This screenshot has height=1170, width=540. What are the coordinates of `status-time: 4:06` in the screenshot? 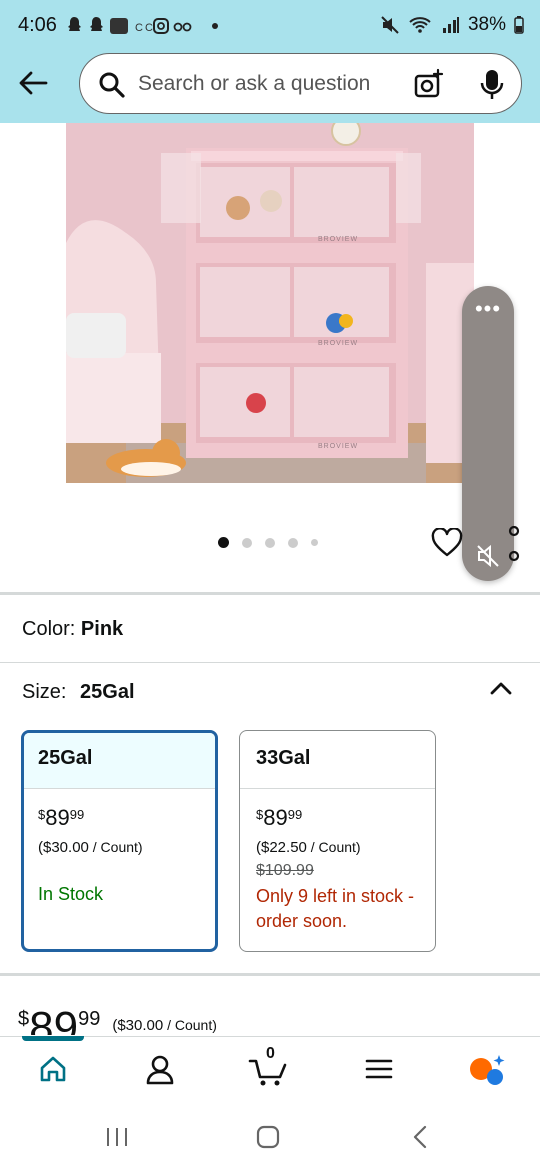 It's located at (37, 25).